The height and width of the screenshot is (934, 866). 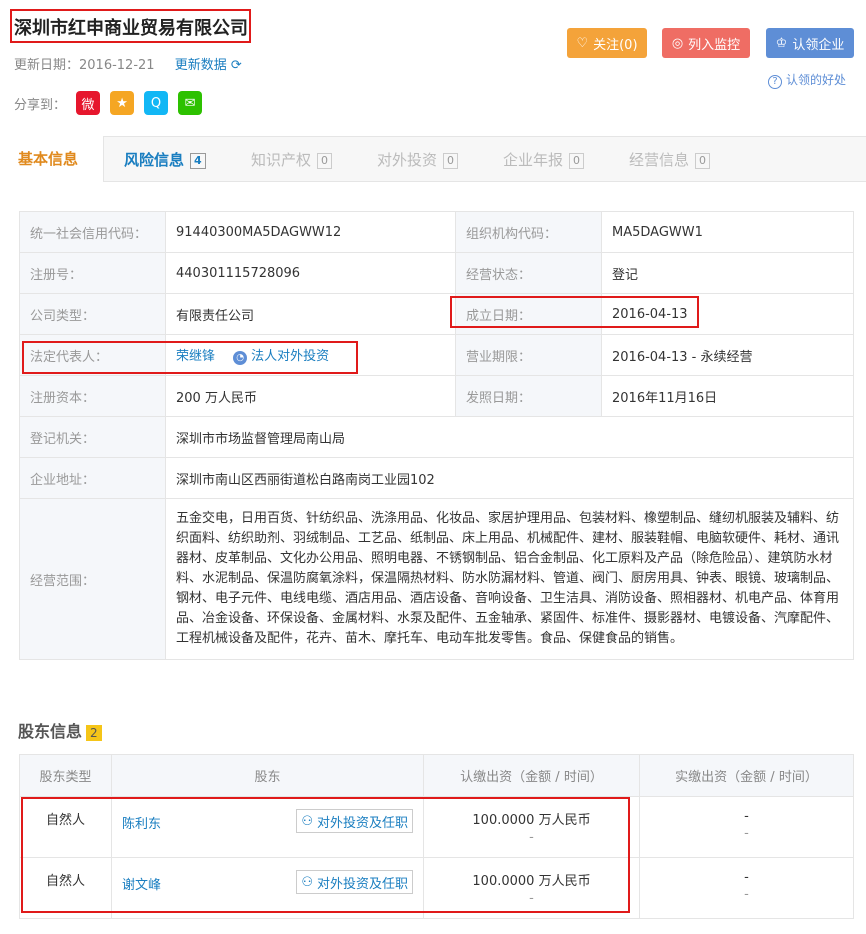 I want to click on authority-label: 登记机关：, so click(x=92, y=437).